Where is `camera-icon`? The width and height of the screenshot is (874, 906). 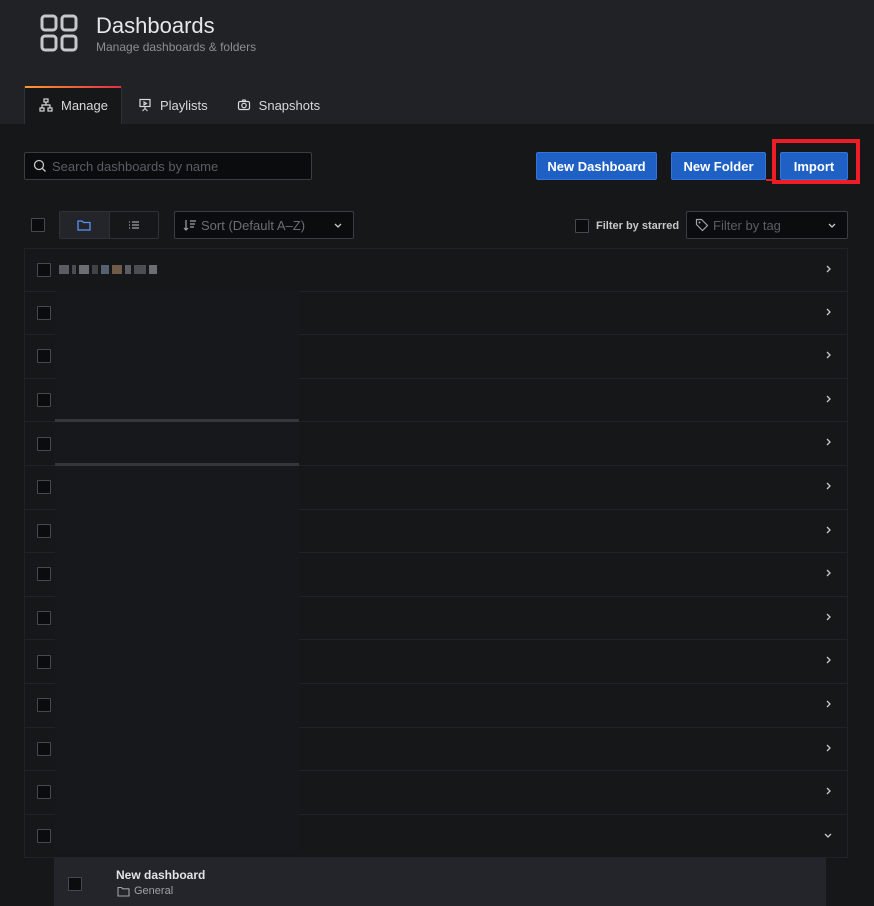
camera-icon is located at coordinates (244, 105).